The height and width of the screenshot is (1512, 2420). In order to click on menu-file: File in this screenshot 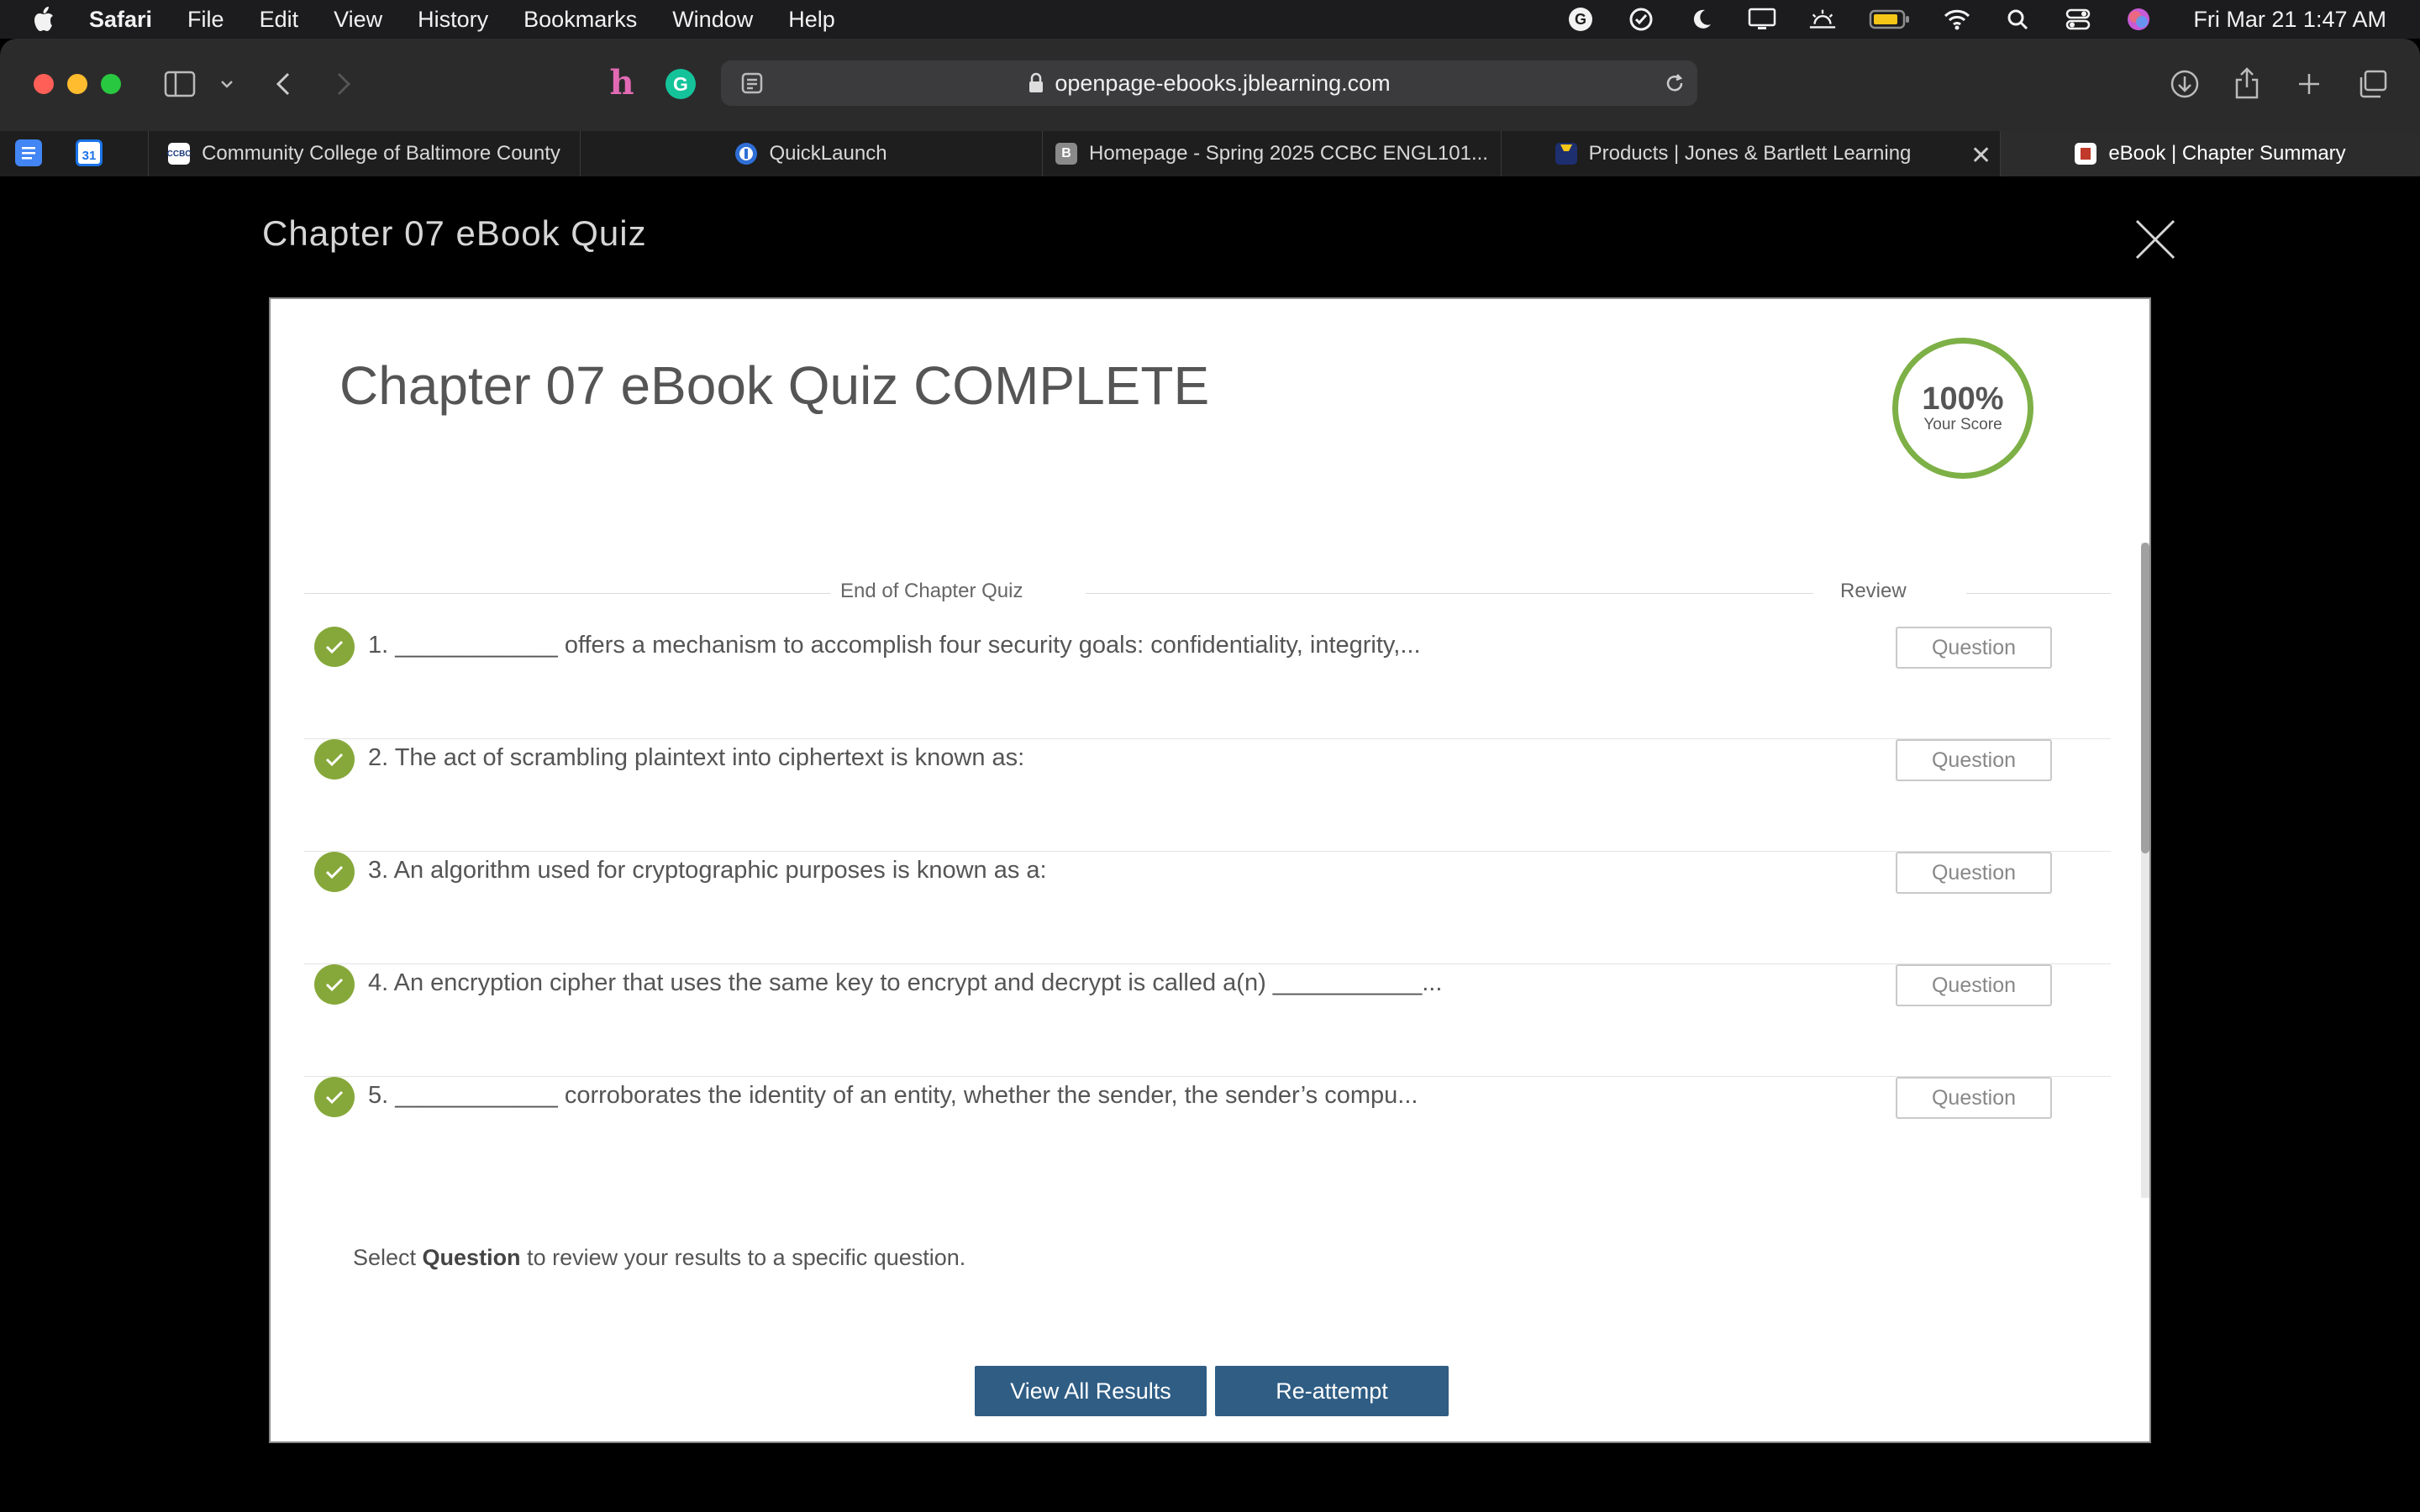, I will do `click(206, 20)`.